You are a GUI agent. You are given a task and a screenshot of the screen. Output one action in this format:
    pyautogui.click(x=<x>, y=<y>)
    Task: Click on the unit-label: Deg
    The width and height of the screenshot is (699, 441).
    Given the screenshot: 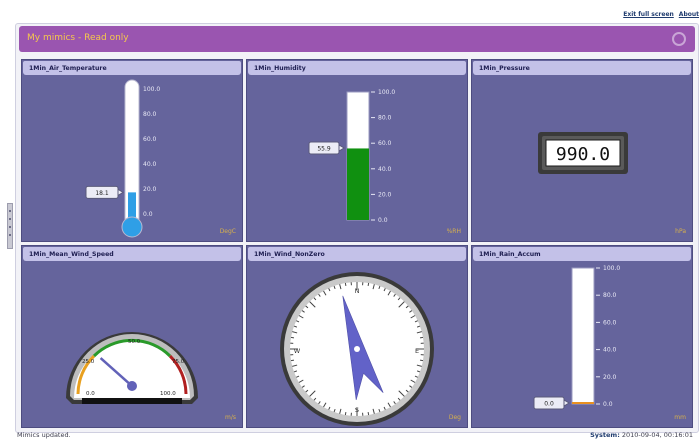 What is the action you would take?
    pyautogui.click(x=454, y=417)
    